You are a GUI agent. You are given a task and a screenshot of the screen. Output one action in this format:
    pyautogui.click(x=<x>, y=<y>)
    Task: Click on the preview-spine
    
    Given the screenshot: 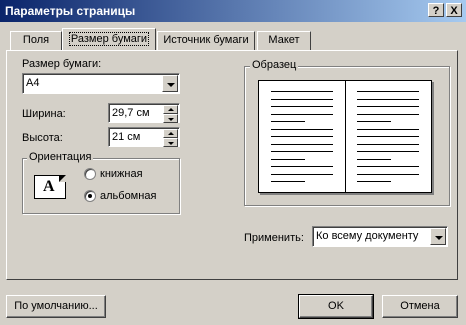 What is the action you would take?
    pyautogui.click(x=345, y=136)
    